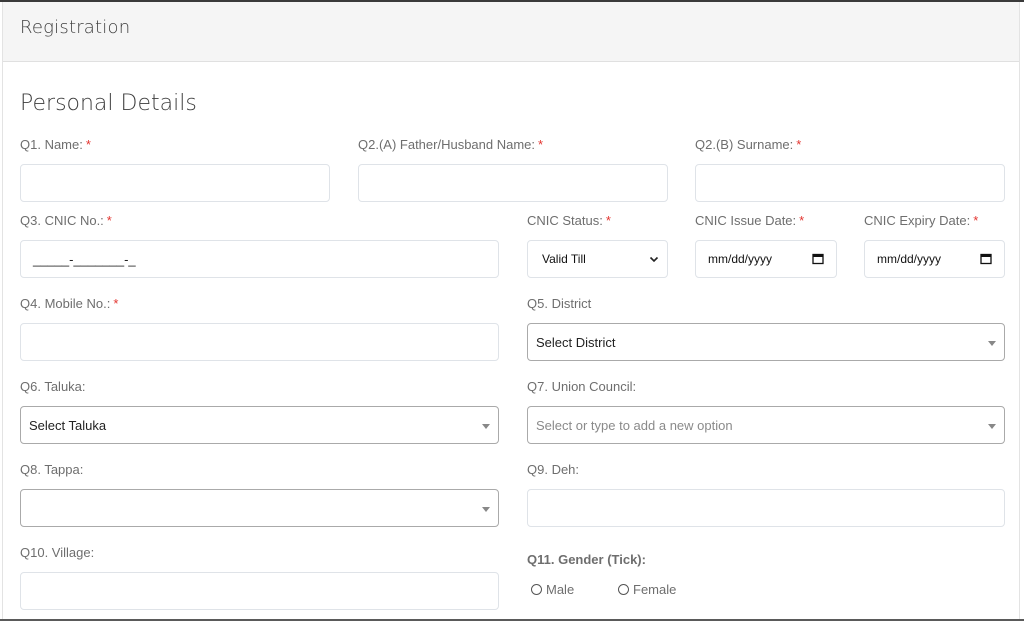  I want to click on cnic-expiry-date-label: CNIC Expiry Date: *, so click(921, 220).